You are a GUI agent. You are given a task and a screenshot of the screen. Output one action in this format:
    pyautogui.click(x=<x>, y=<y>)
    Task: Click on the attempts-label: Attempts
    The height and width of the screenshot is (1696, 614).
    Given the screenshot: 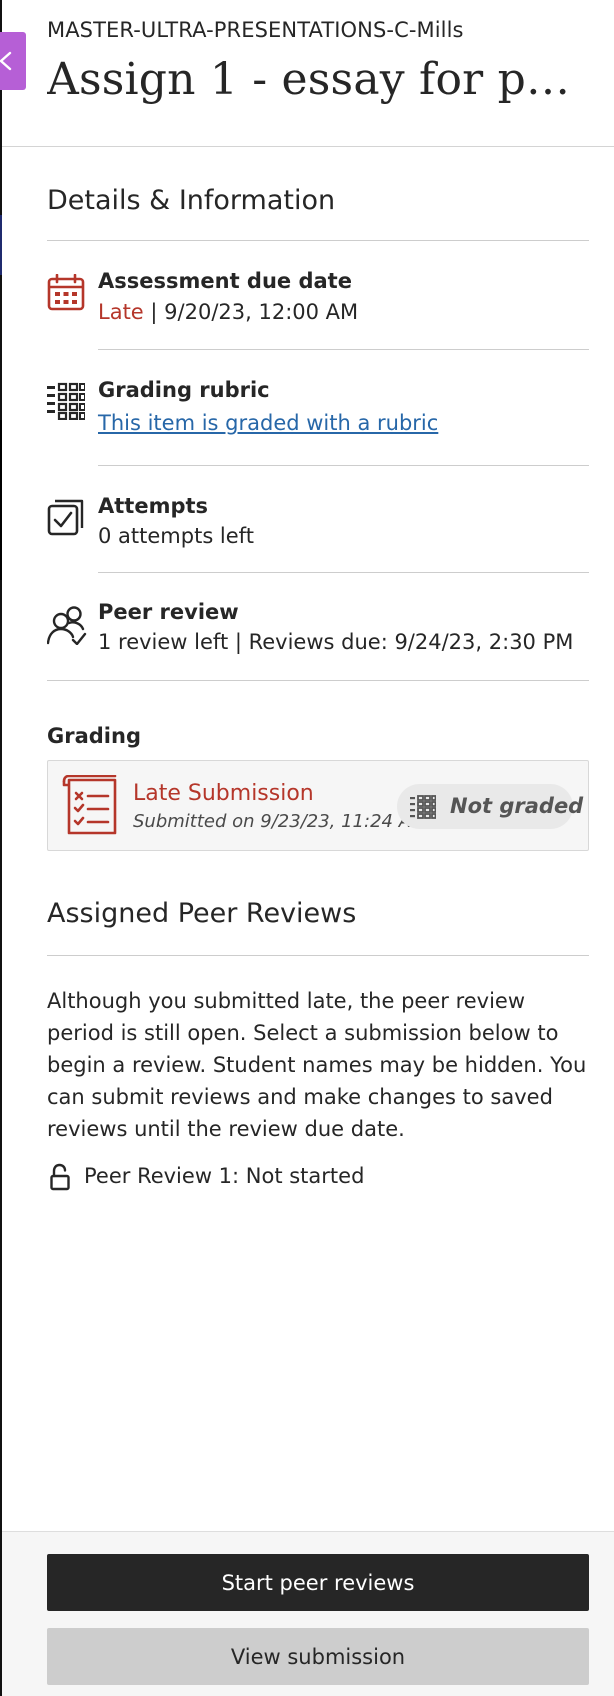 What is the action you would take?
    pyautogui.click(x=153, y=506)
    